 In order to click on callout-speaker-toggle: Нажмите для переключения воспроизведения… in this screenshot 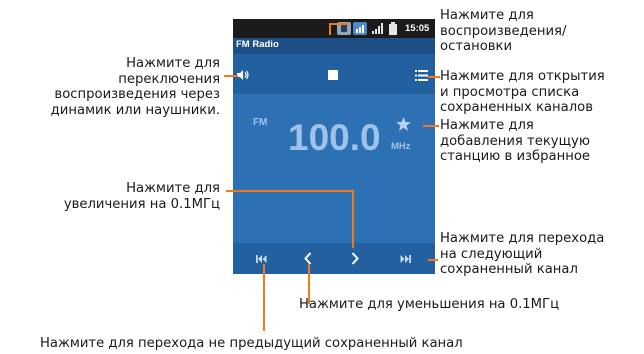, I will do `click(135, 87)`.